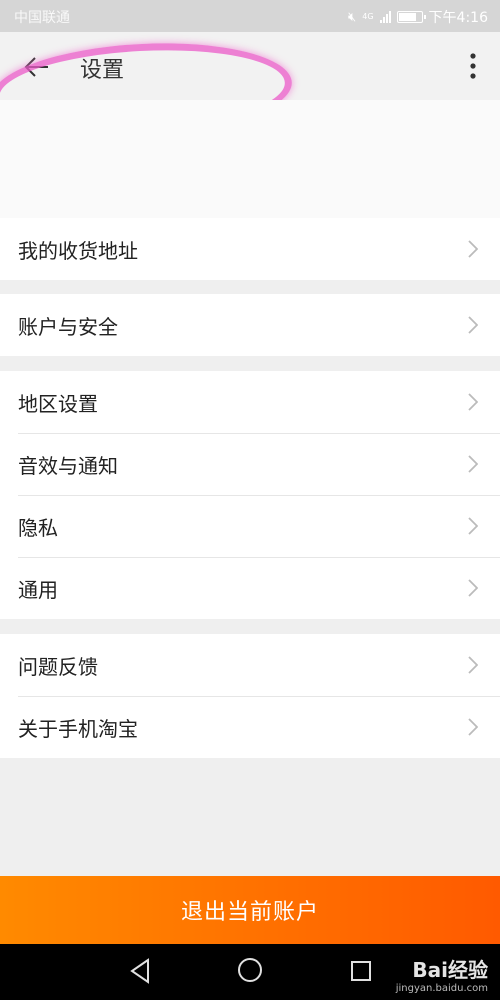  Describe the element at coordinates (407, 17) in the screenshot. I see `battery-level-fill` at that location.